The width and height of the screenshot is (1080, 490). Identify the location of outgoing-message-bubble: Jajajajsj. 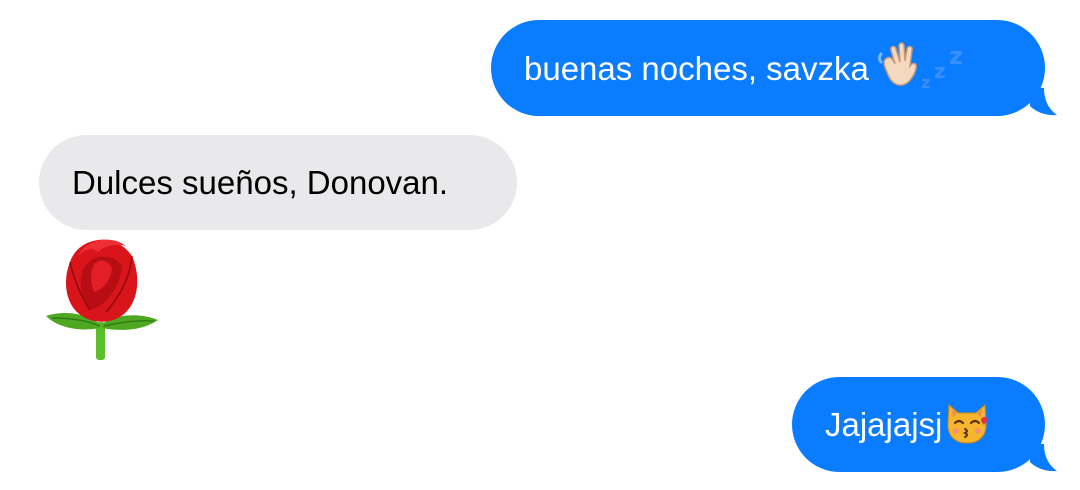
(918, 424).